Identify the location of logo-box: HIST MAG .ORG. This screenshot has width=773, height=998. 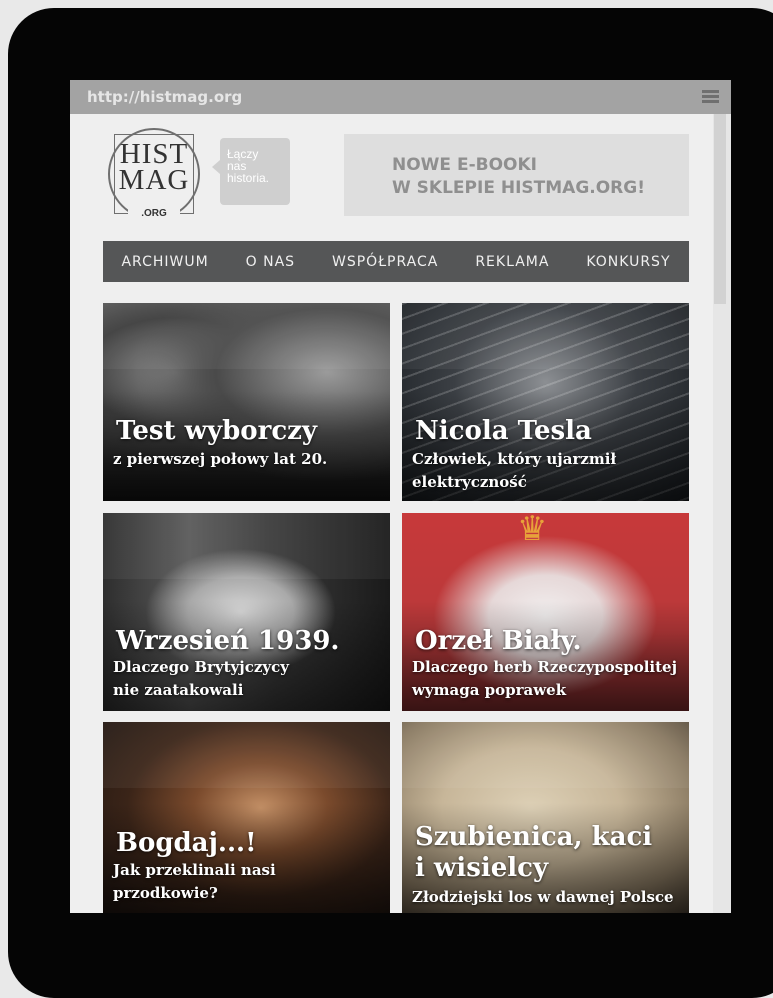
(154, 177).